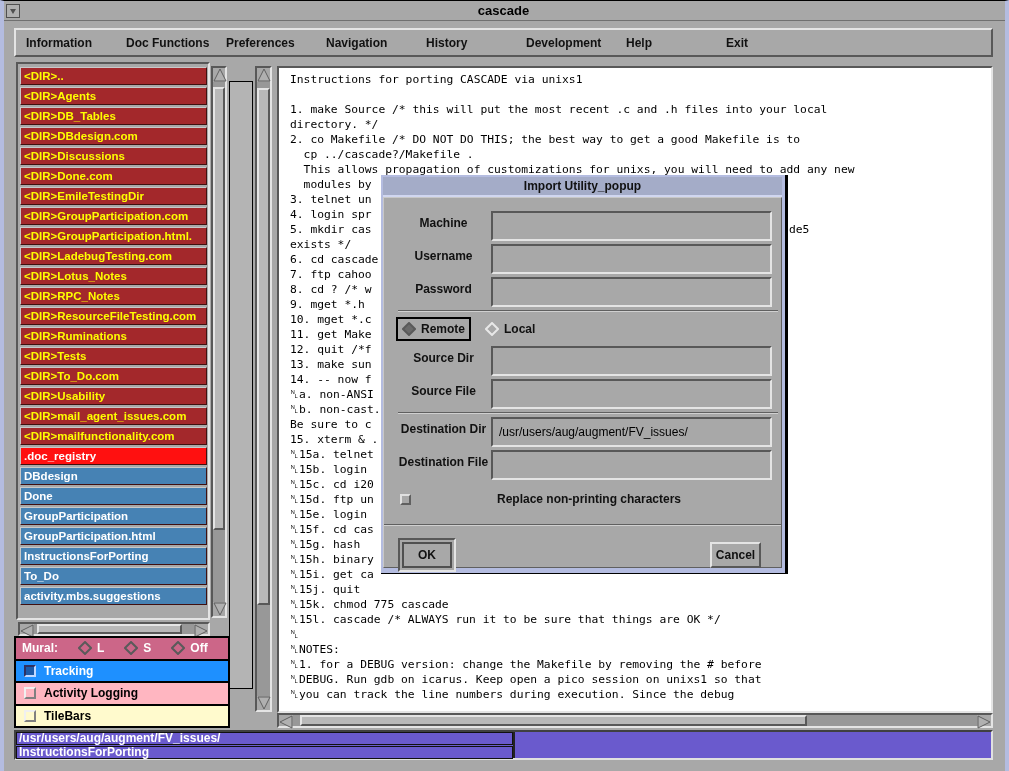 This screenshot has width=1009, height=771. I want to click on text-line: ␤b. non-cast., so click(335, 409).